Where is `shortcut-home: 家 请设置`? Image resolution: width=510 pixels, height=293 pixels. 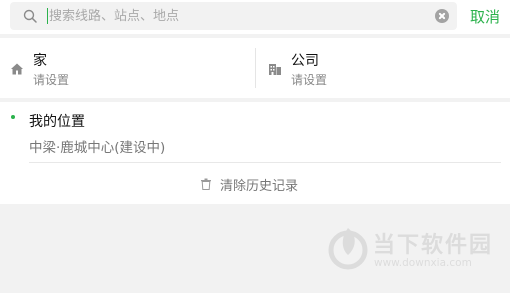
shortcut-home: 家 请设置 is located at coordinates (127, 68).